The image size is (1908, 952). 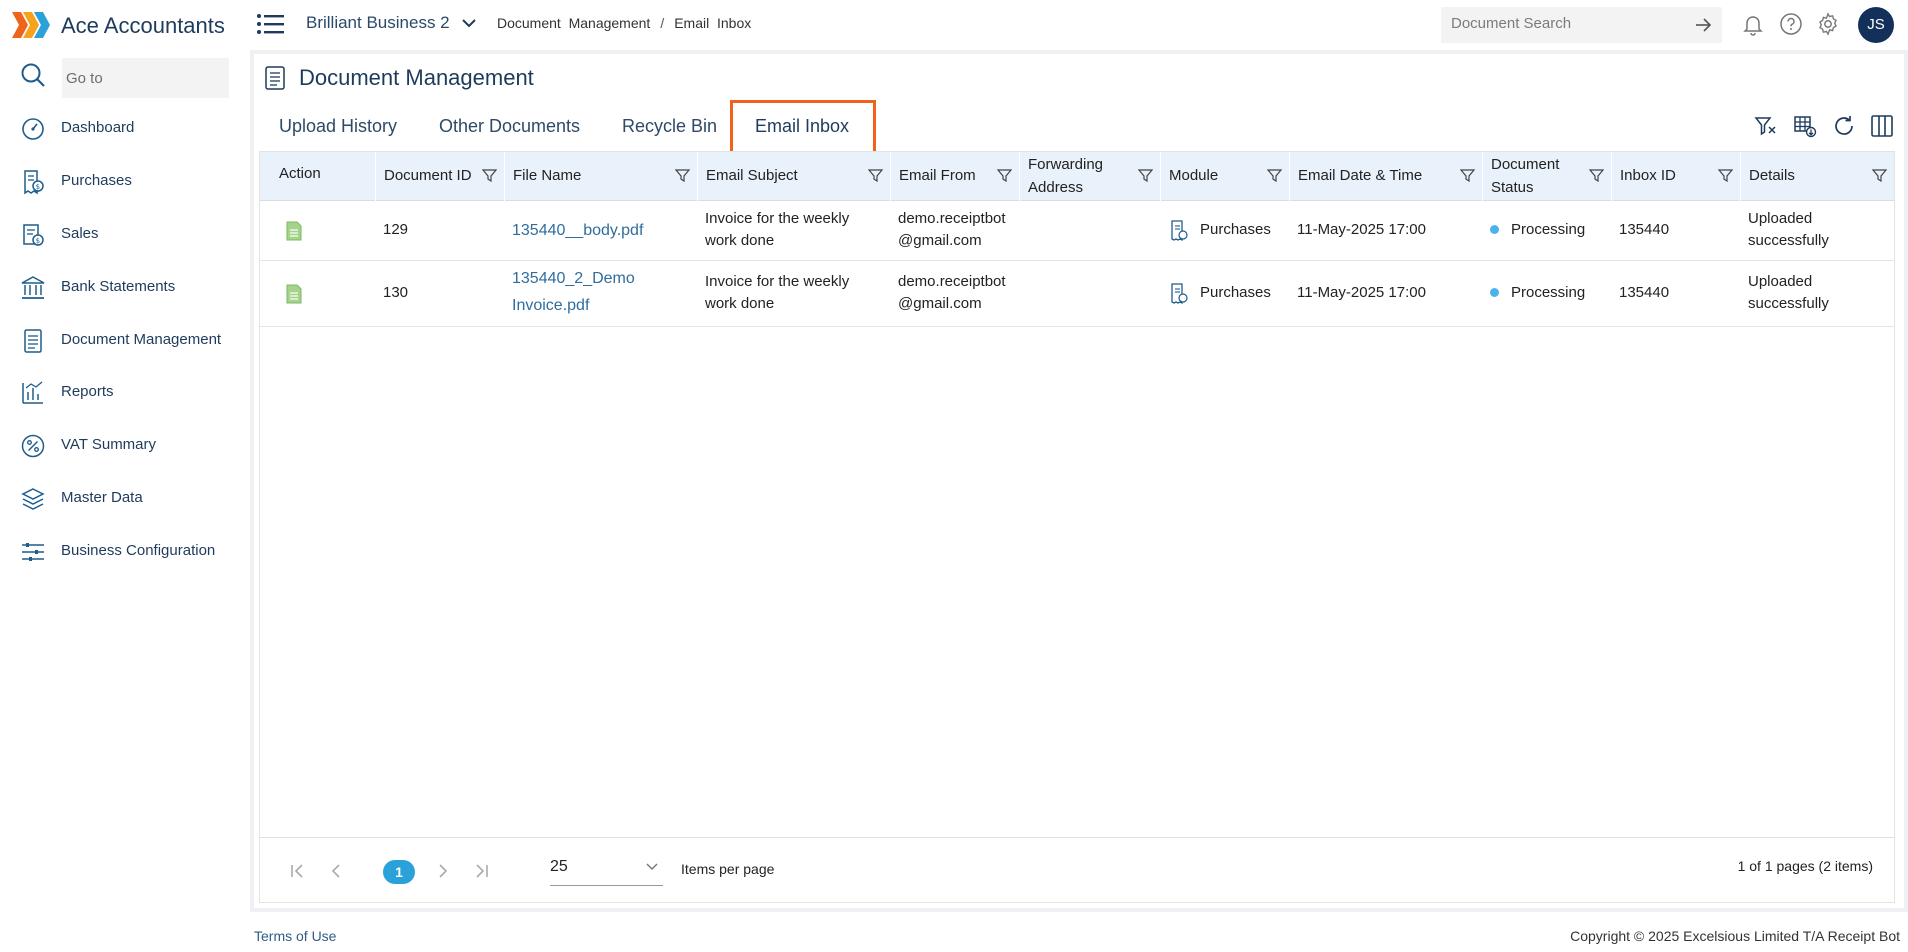 I want to click on column-header-label: Document ID, so click(x=428, y=175).